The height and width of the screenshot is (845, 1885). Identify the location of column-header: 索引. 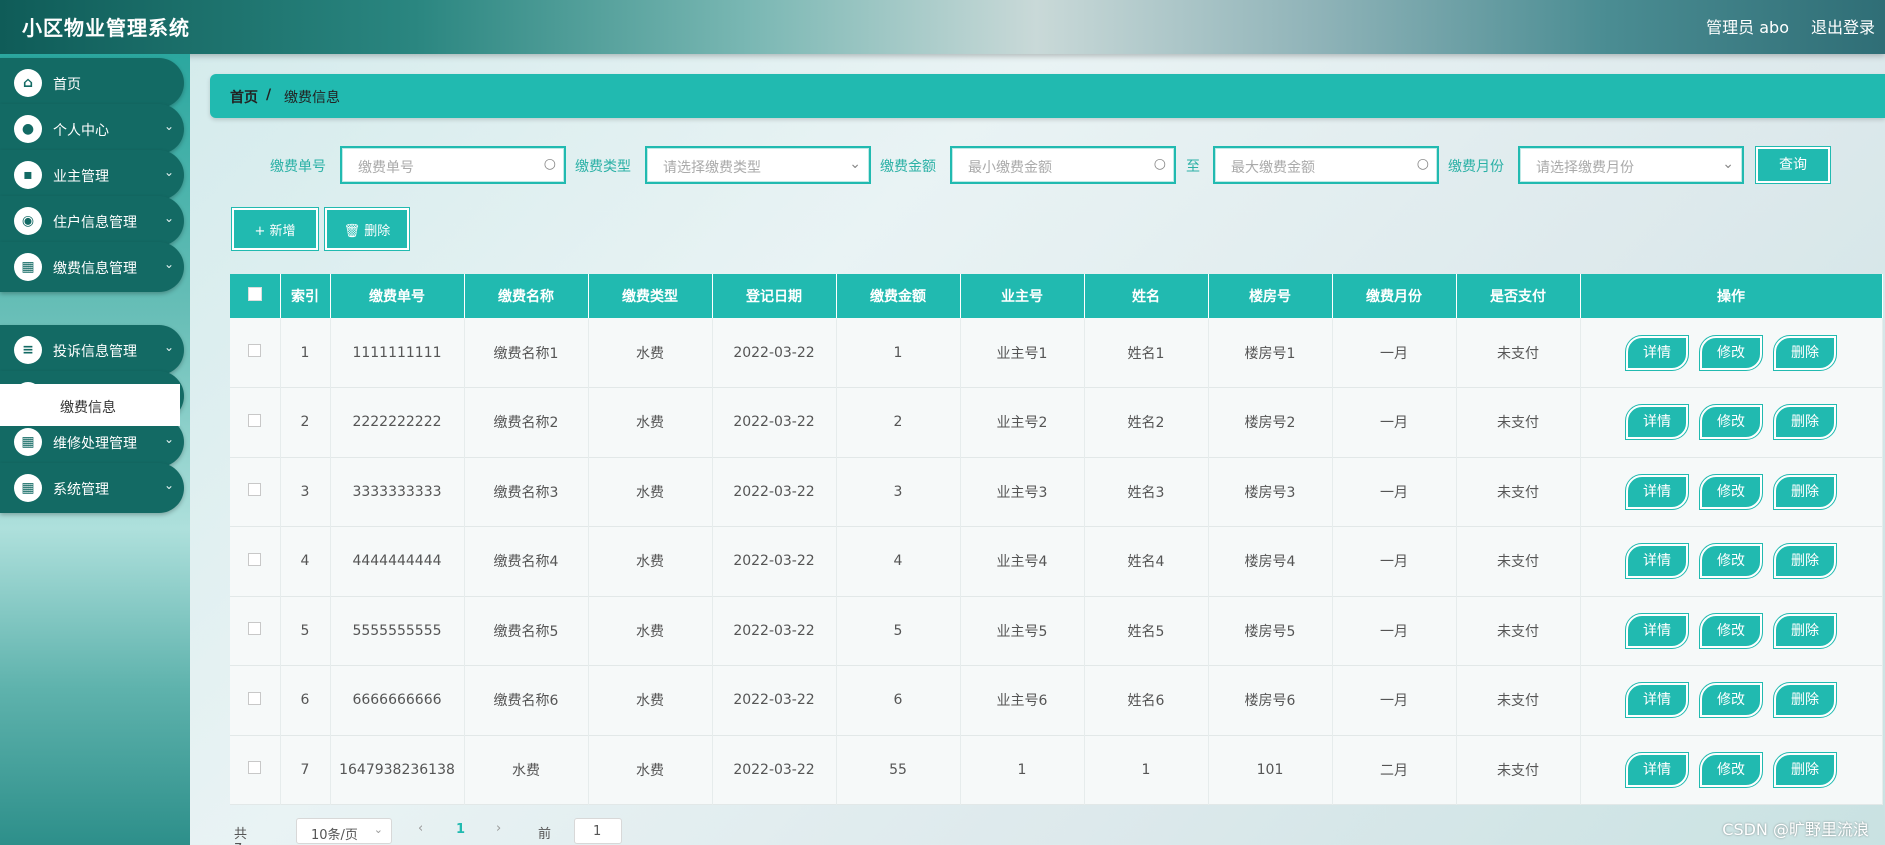
(305, 296).